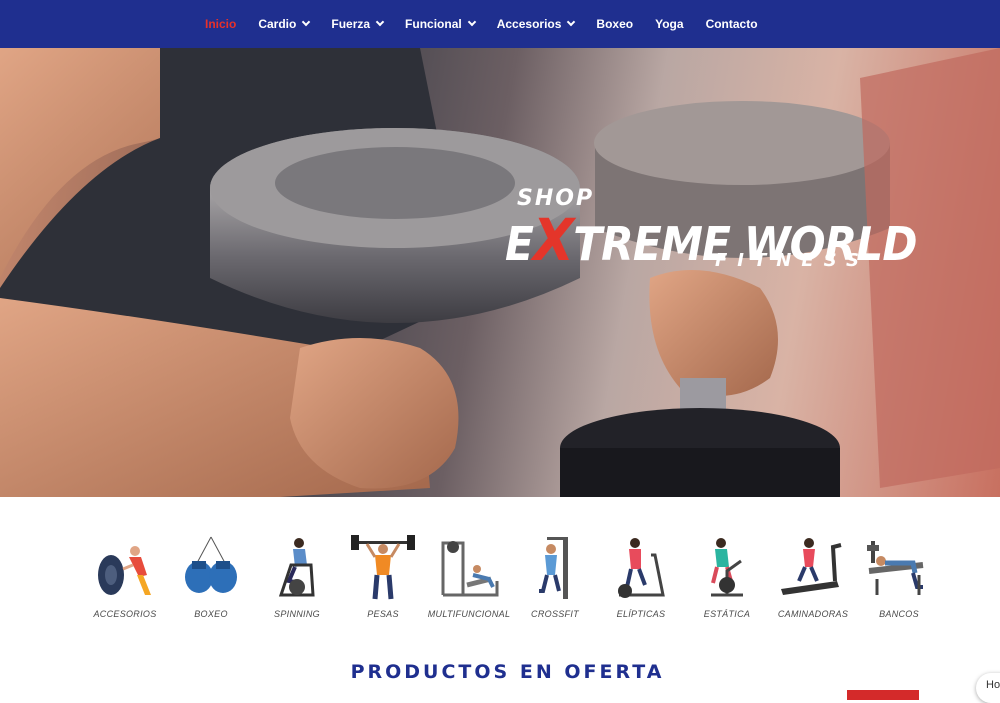 The image size is (1000, 703). What do you see at coordinates (277, 24) in the screenshot?
I see `nav-item-label: Cardio` at bounding box center [277, 24].